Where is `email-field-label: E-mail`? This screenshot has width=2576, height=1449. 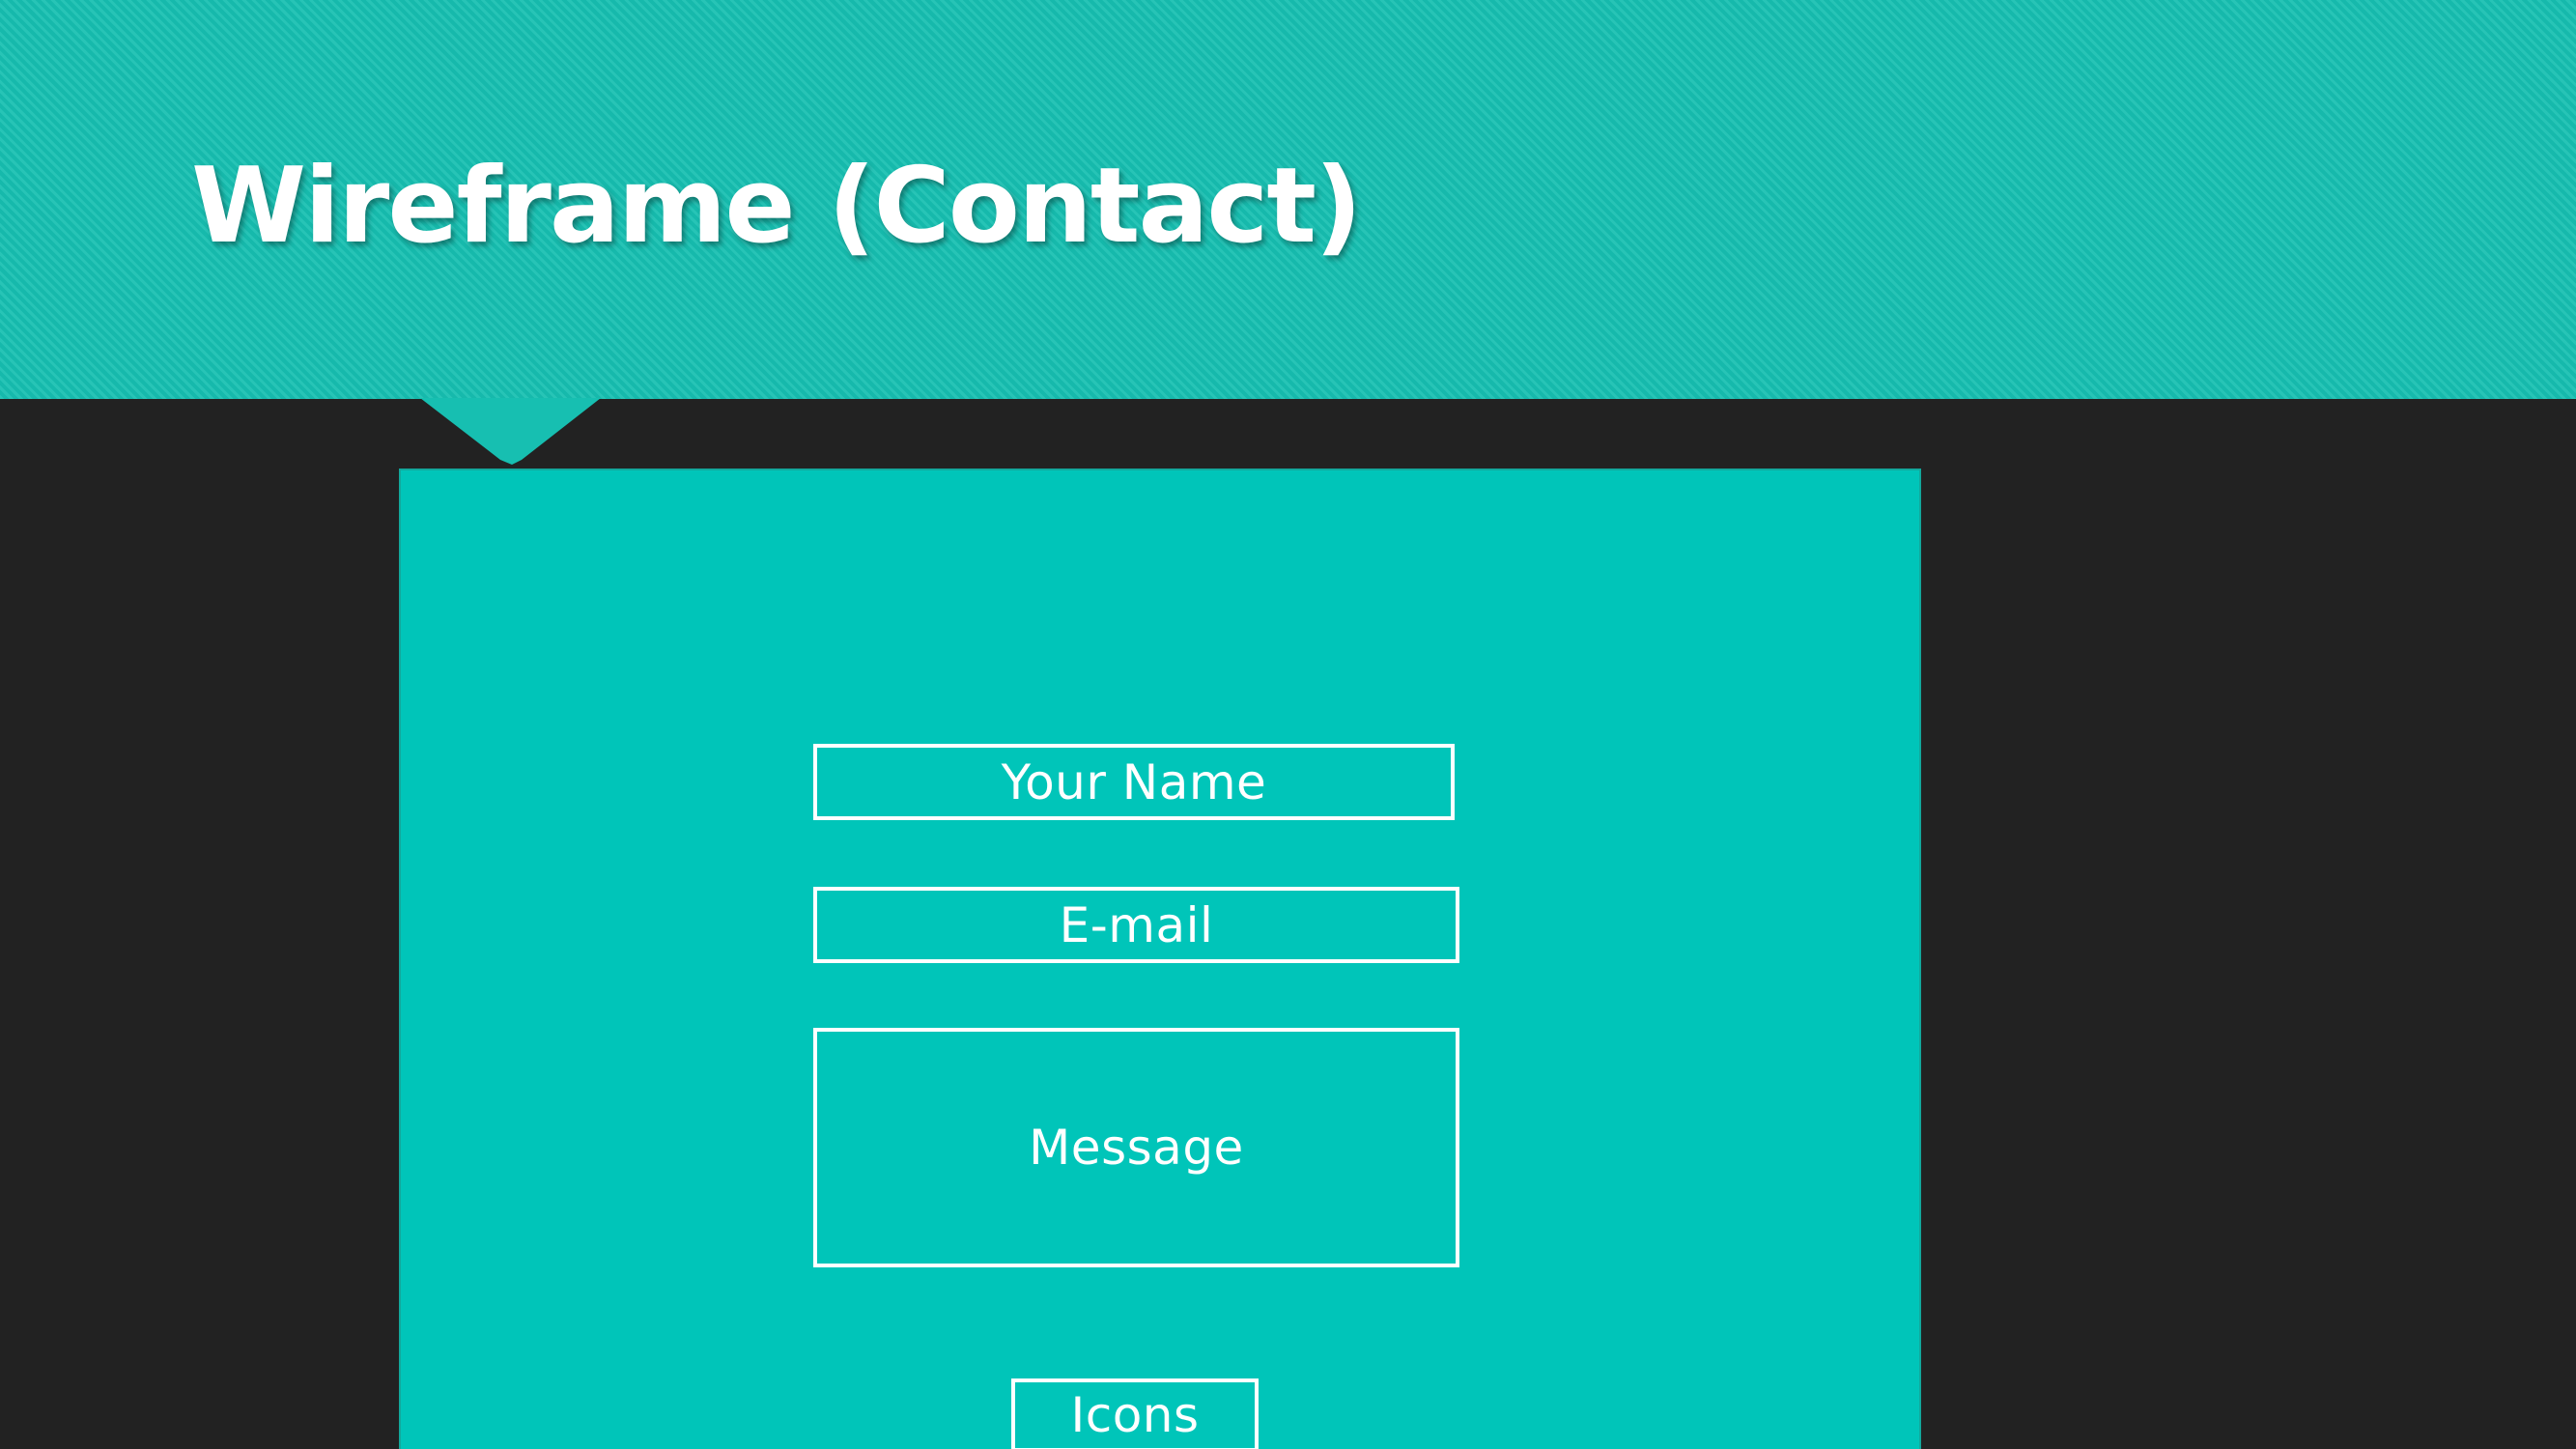 email-field-label: E-mail is located at coordinates (1136, 924).